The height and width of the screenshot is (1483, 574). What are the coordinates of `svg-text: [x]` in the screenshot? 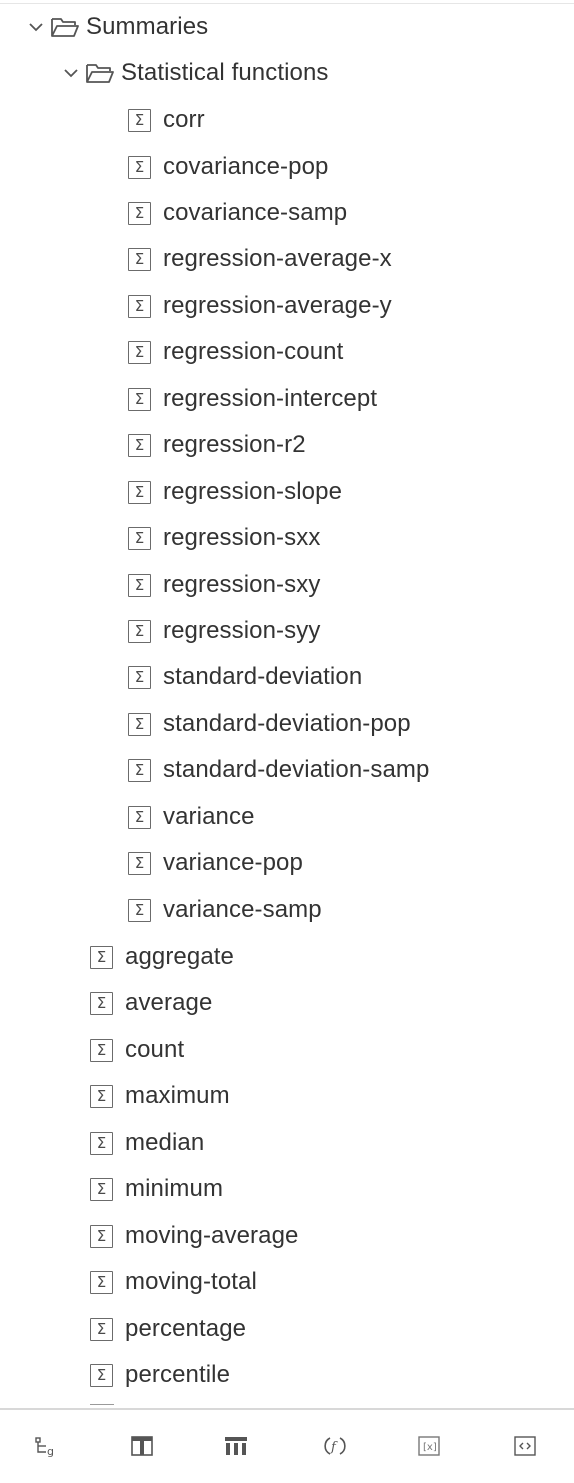 It's located at (430, 1447).